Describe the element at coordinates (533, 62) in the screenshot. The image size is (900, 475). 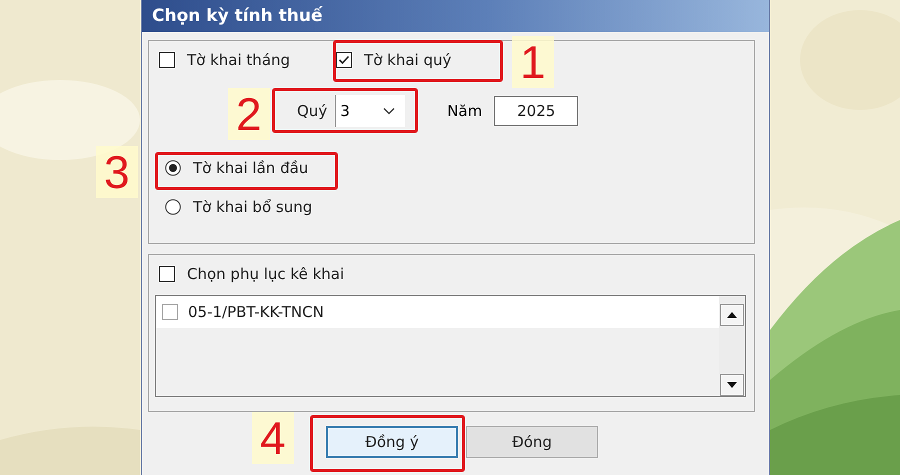
I see `step-number: 1` at that location.